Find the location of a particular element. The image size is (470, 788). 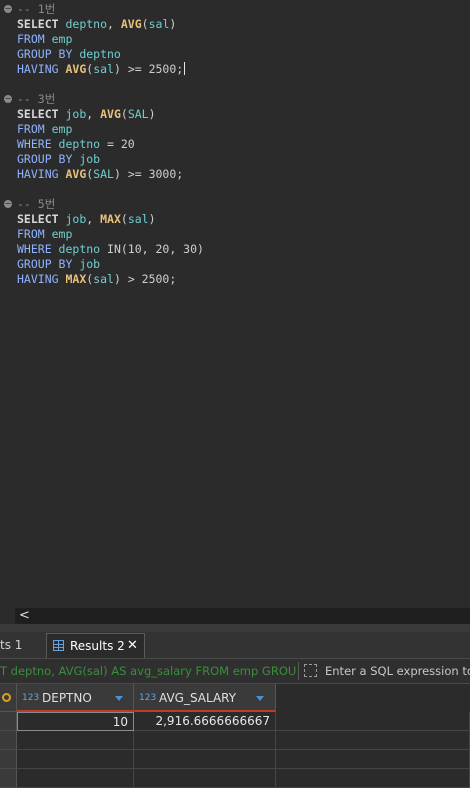

code-line: WHERE deptno = 20 is located at coordinates (76, 144).